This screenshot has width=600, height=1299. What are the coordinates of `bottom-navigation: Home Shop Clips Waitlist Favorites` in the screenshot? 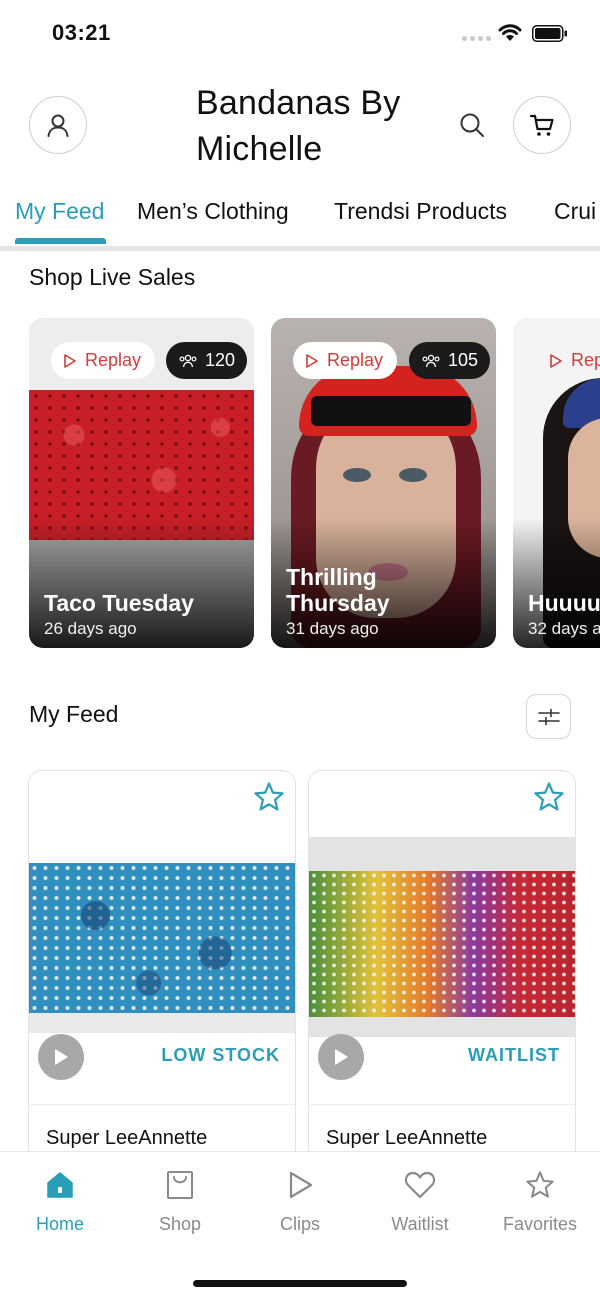 It's located at (300, 1225).